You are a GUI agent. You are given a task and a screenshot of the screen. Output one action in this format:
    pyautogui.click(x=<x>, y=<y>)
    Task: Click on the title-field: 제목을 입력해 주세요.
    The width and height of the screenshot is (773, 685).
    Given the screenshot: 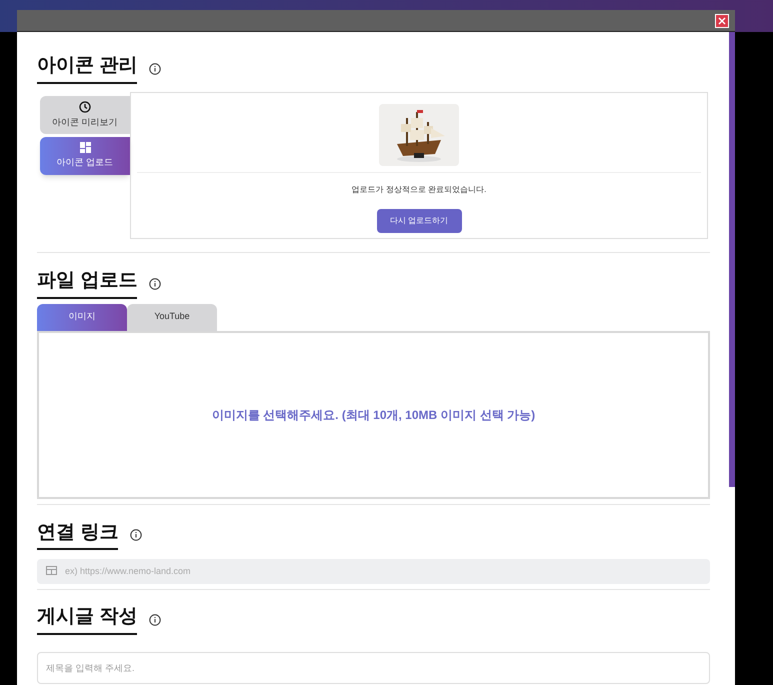 What is the action you would take?
    pyautogui.click(x=373, y=668)
    